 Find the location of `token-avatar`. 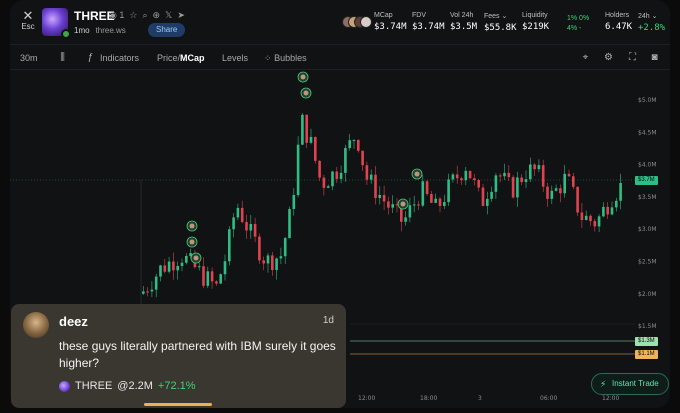

token-avatar is located at coordinates (56, 23).